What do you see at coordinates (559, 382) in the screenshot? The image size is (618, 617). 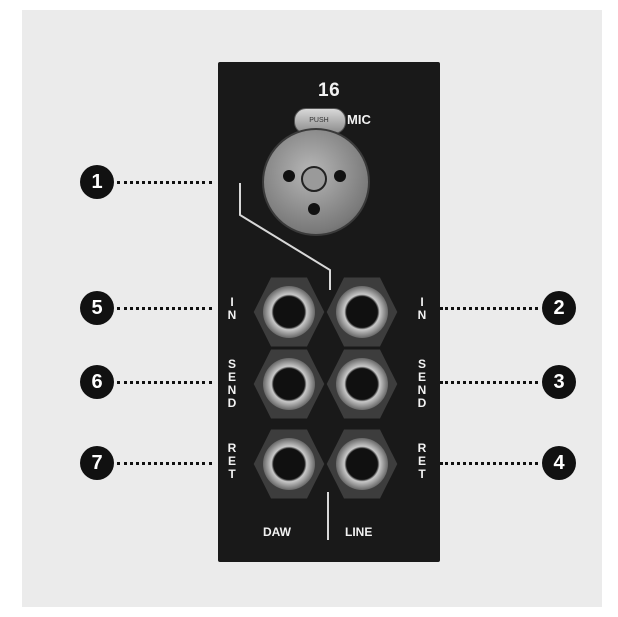 I see `callout-3: 3` at bounding box center [559, 382].